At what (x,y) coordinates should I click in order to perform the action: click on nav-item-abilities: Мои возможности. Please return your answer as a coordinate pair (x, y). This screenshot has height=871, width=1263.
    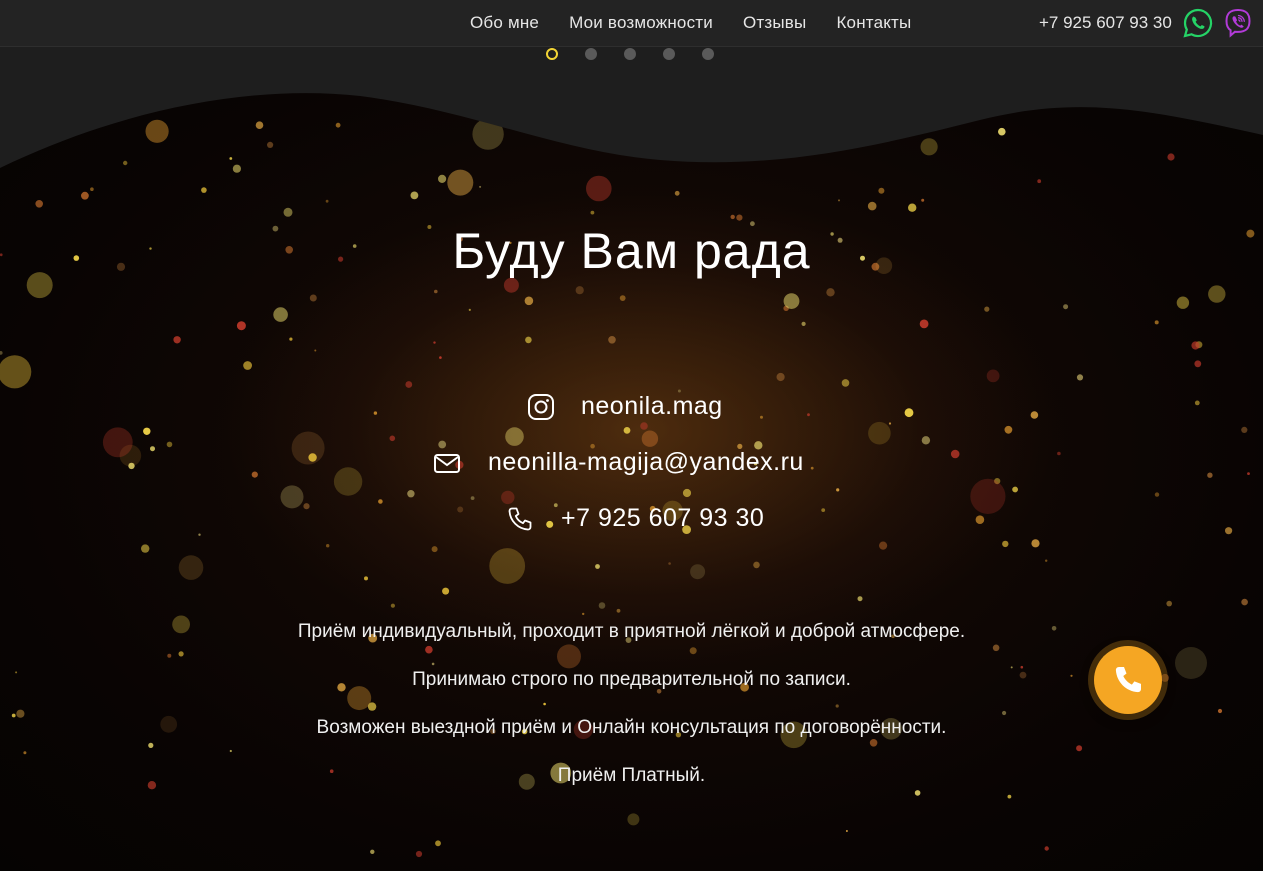
    Looking at the image, I should click on (641, 23).